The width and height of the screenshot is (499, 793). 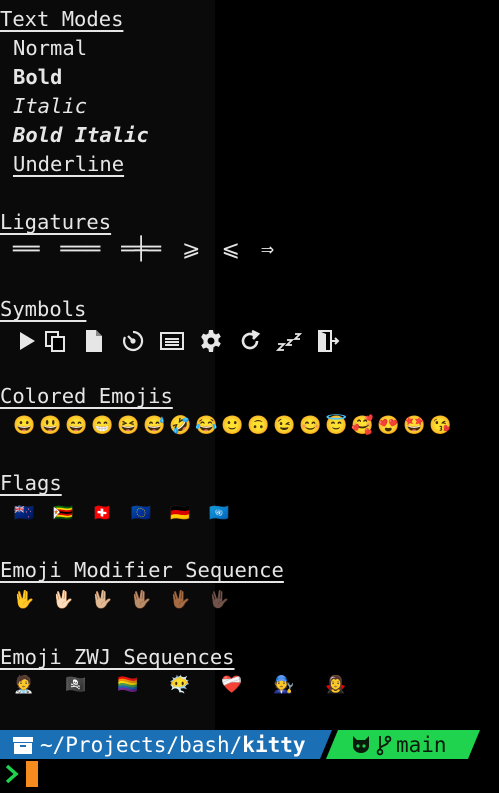 I want to click on grin-emoji: 😁, so click(x=102, y=425).